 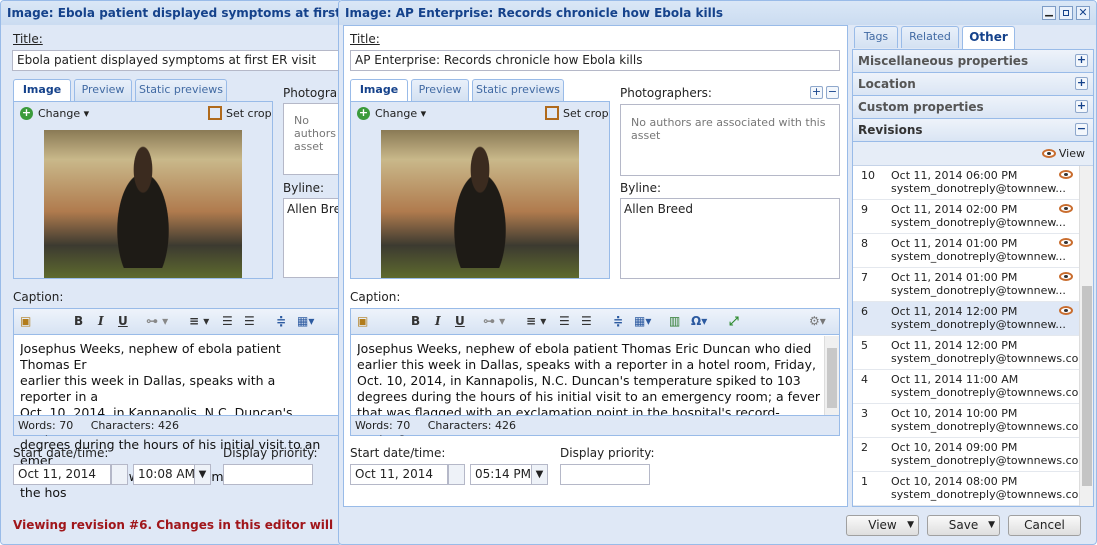 I want to click on back-image-panel: + Change ▾ Set crop, so click(x=143, y=190).